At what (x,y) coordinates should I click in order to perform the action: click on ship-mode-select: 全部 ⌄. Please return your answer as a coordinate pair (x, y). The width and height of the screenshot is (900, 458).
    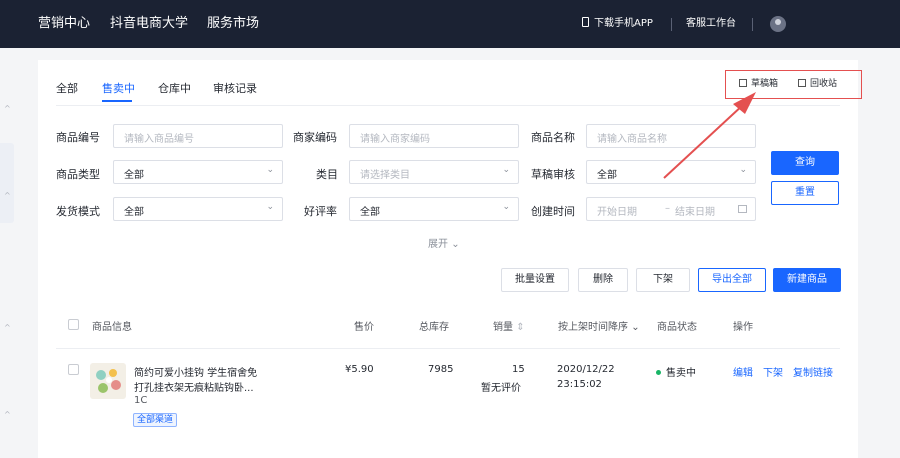
    Looking at the image, I should click on (198, 209).